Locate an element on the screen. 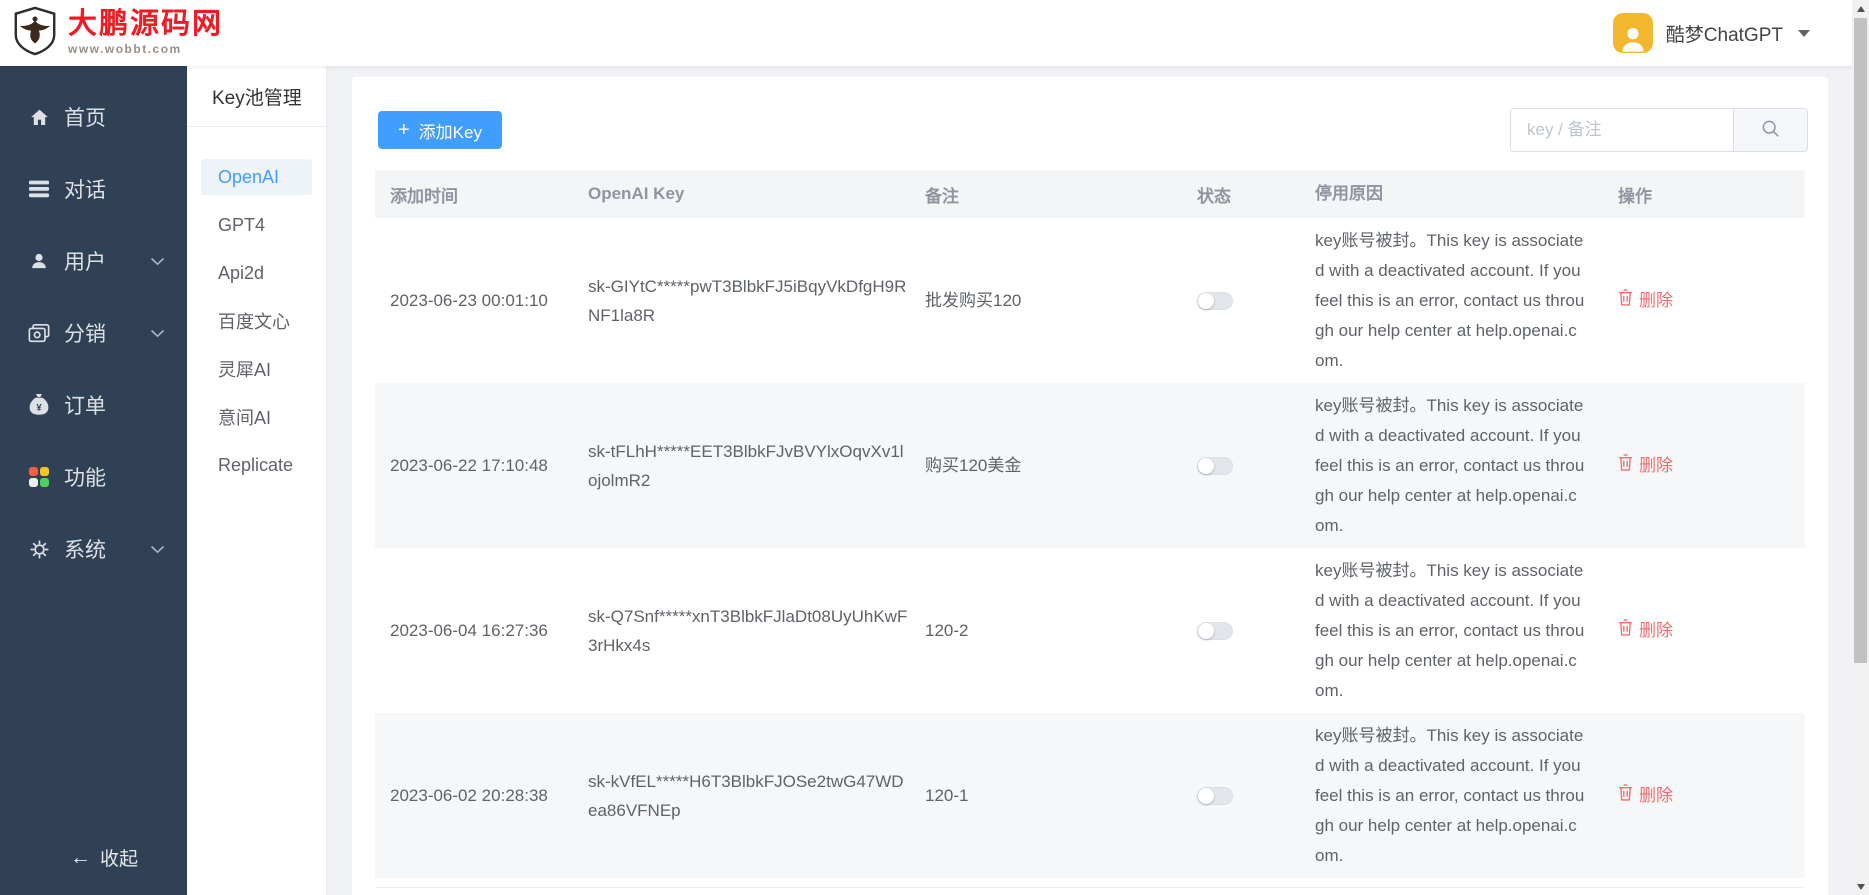 This screenshot has width=1869, height=895. sidebar-nav: 首页 对话 用户 分销 ¥ 订单 功能 系统 is located at coordinates (93, 320).